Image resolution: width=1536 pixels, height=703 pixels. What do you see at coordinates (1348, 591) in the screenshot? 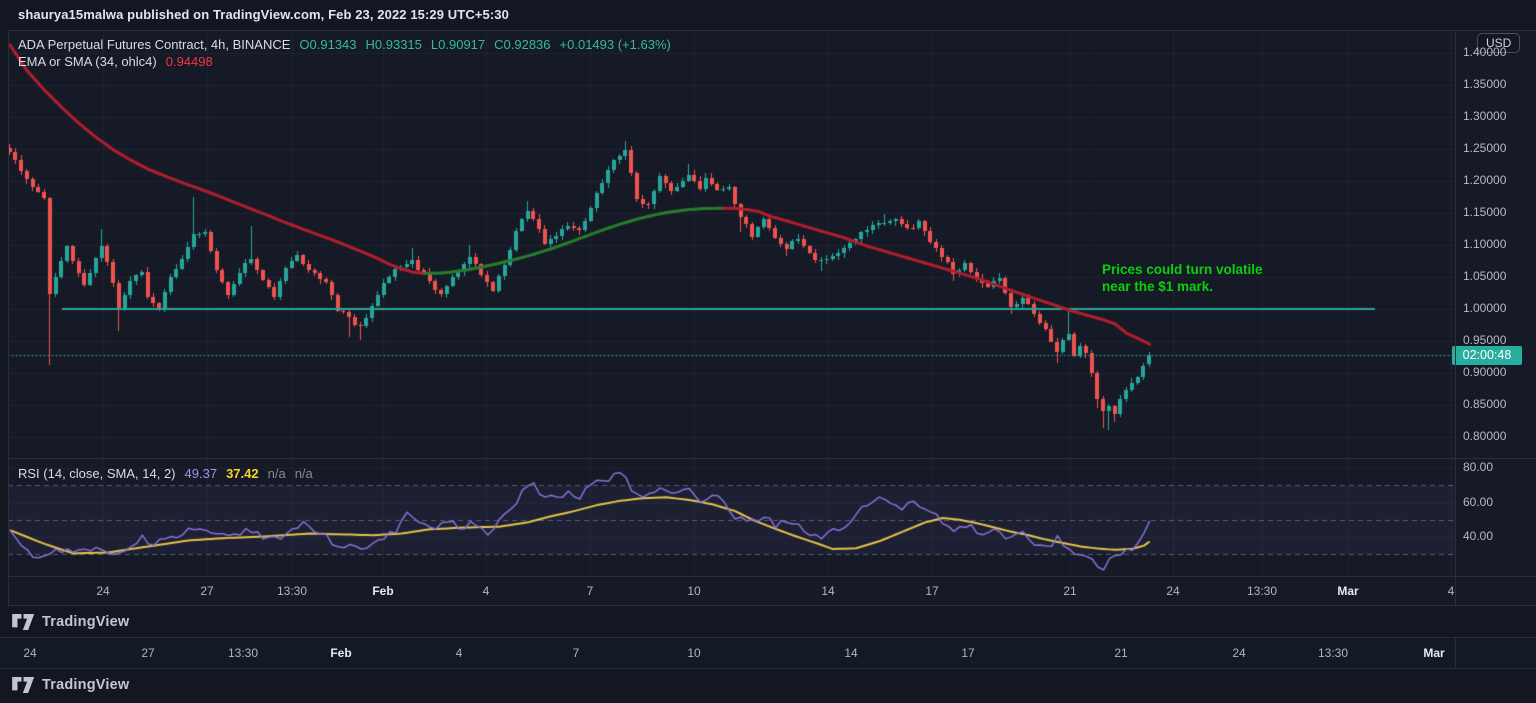
I see `time-axis-label: Mar` at bounding box center [1348, 591].